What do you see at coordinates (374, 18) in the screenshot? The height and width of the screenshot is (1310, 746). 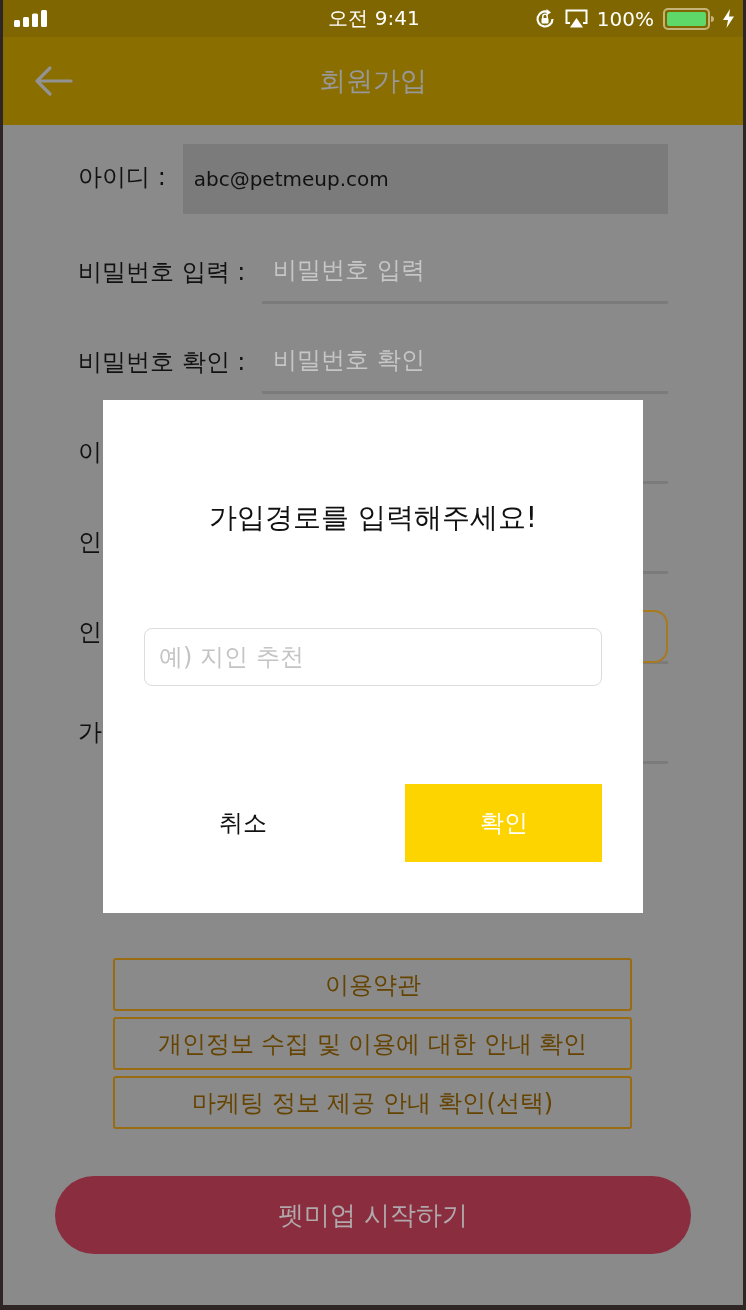 I see `status-time: 오전 9:41` at bounding box center [374, 18].